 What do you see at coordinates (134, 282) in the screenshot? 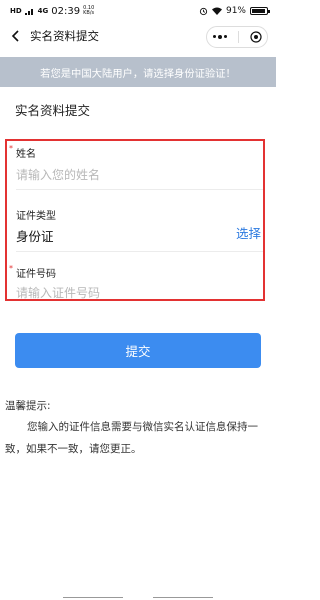
I see `id-number-field: * 证件号码 请输入证件号码` at bounding box center [134, 282].